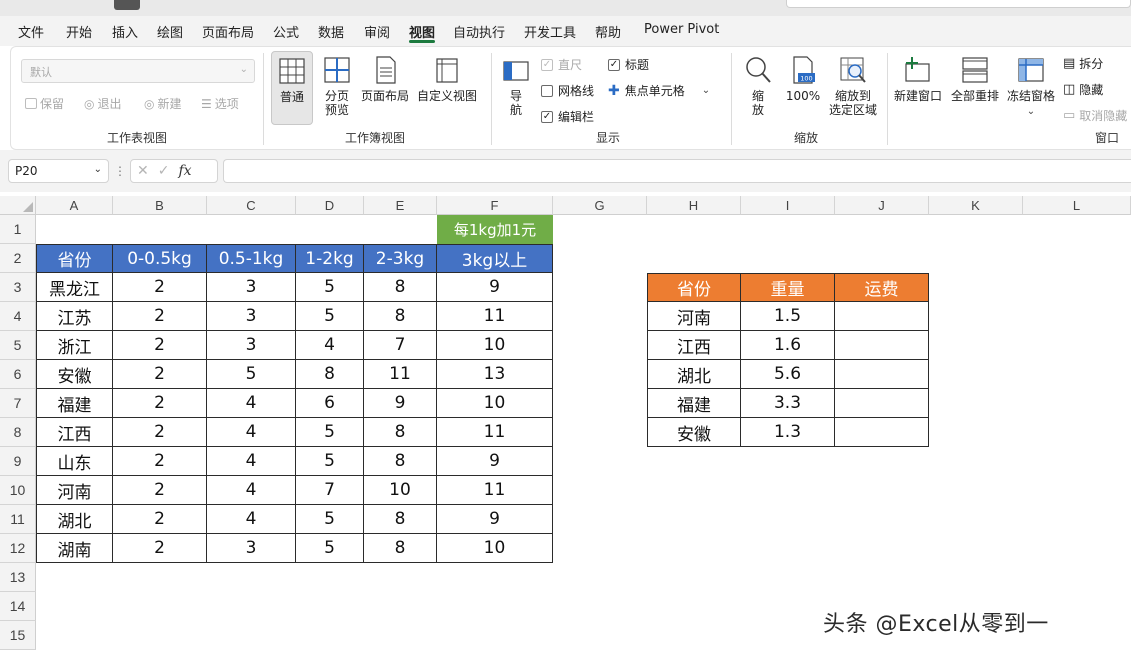 The height and width of the screenshot is (654, 1131). Describe the element at coordinates (160, 205) in the screenshot. I see `column-header-b: B` at that location.